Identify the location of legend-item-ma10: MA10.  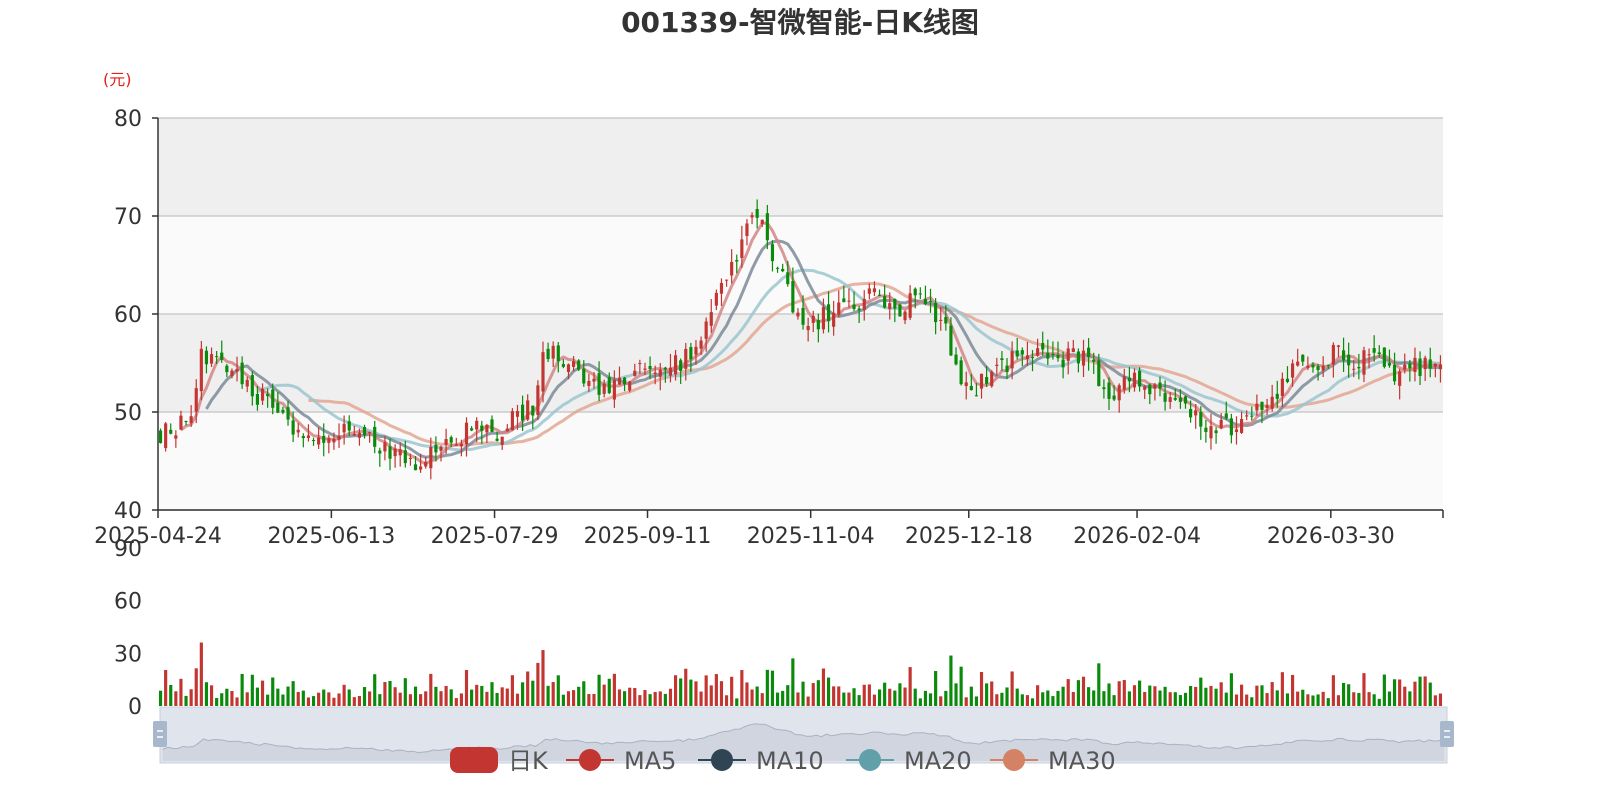
(761, 761).